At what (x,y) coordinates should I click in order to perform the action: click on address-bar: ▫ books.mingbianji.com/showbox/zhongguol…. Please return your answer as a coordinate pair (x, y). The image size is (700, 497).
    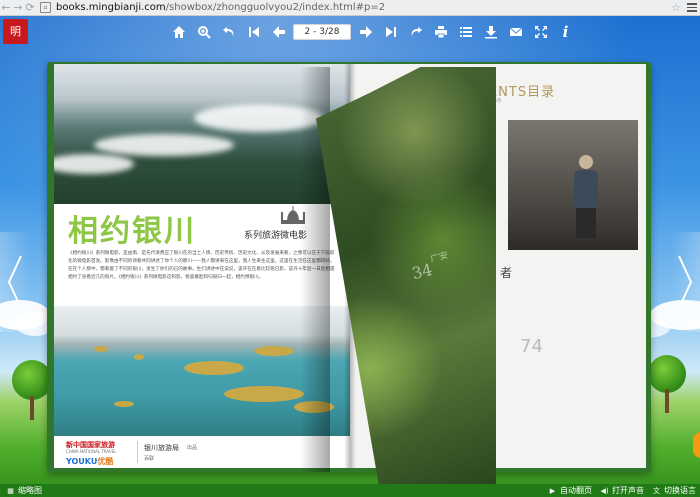
    Looking at the image, I should click on (354, 7).